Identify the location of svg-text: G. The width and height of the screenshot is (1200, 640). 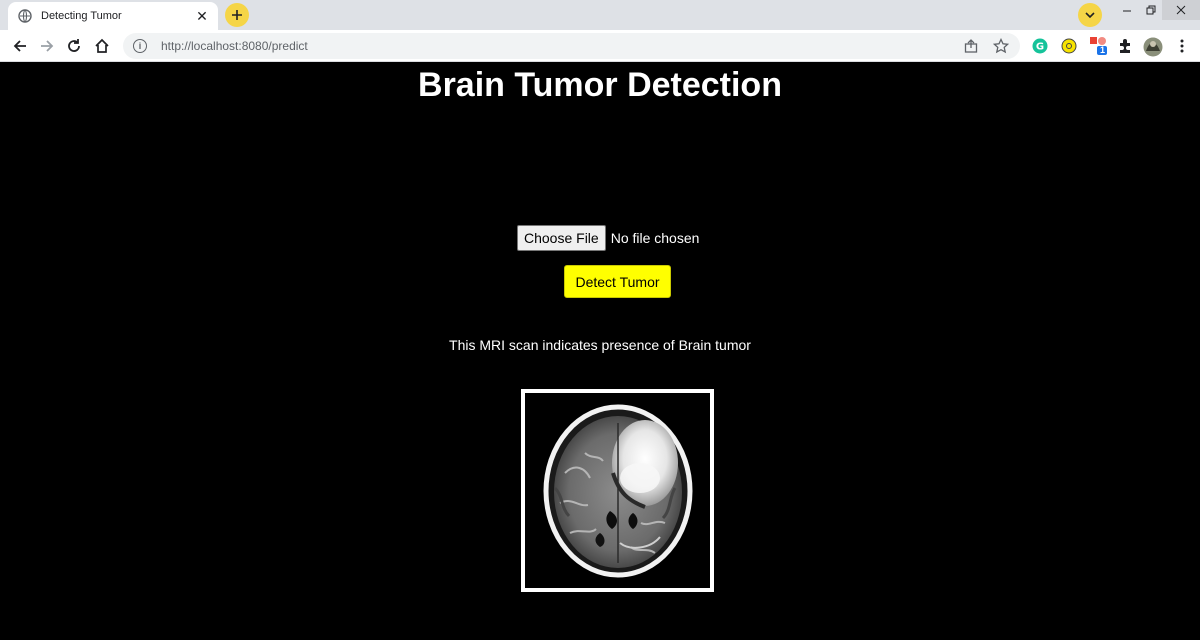
(1040, 47).